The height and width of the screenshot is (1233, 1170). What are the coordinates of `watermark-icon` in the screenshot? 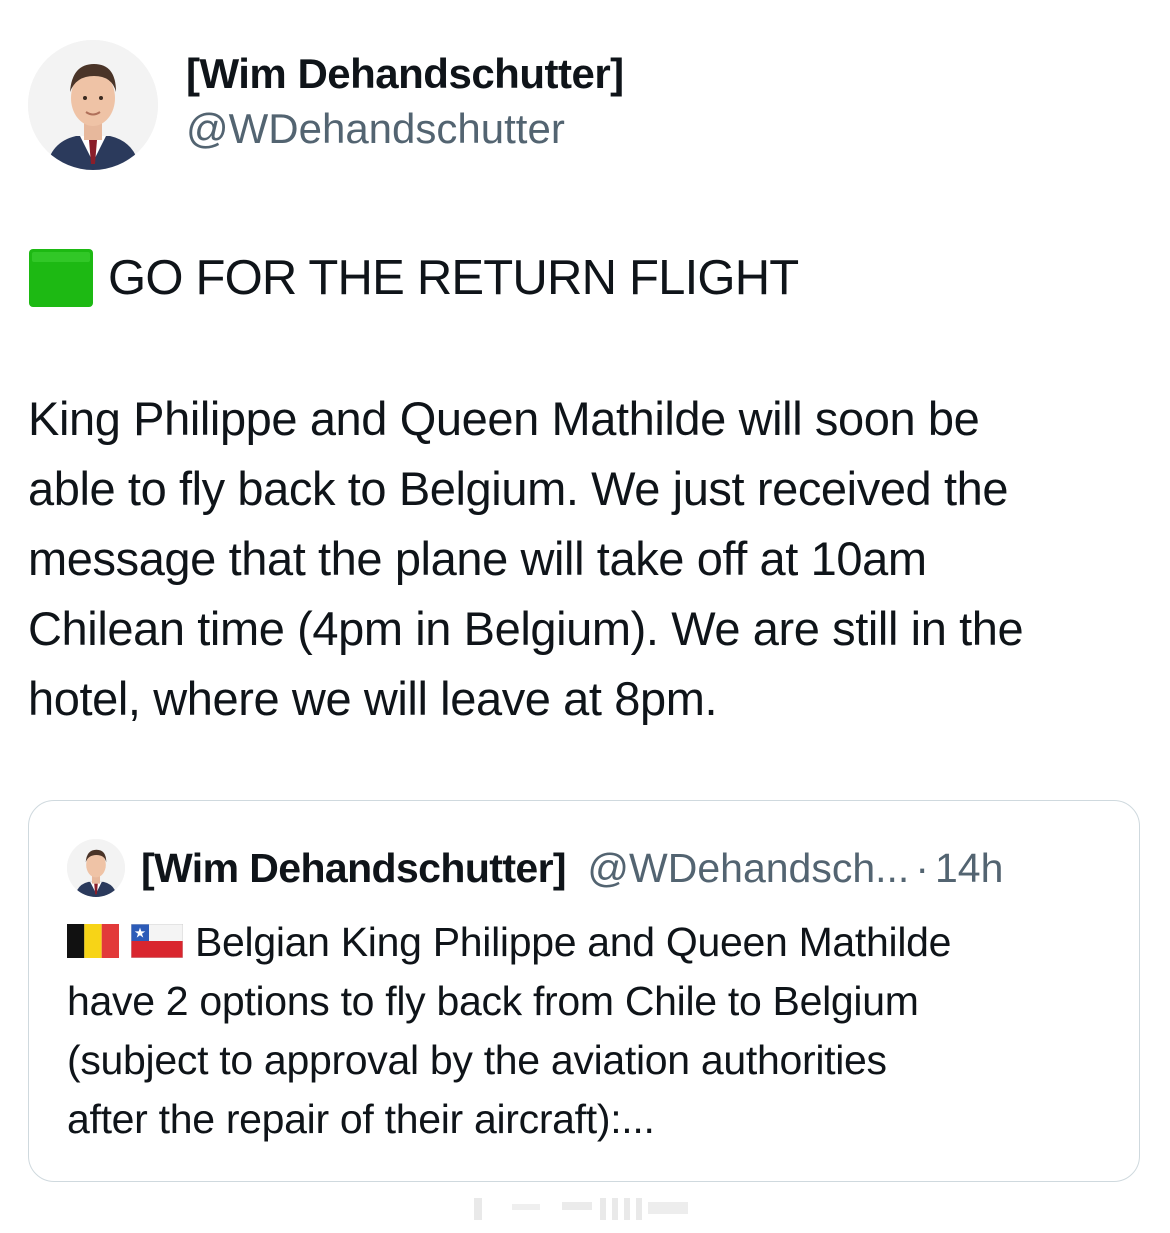 It's located at (581, 1209).